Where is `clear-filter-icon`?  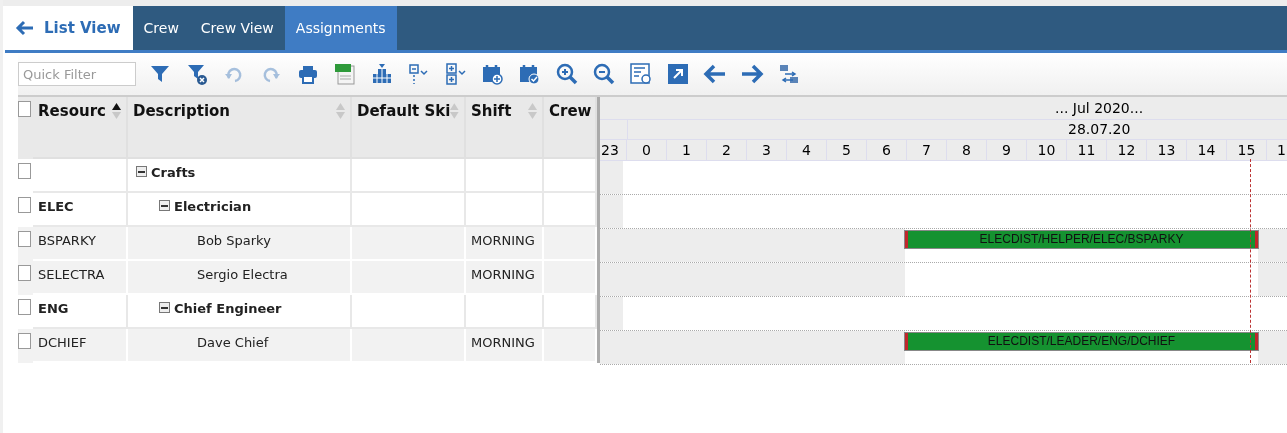 clear-filter-icon is located at coordinates (197, 74).